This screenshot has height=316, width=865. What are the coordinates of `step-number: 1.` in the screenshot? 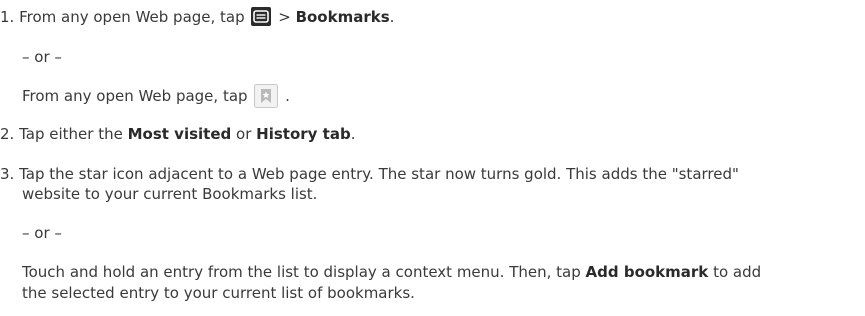 It's located at (7, 17).